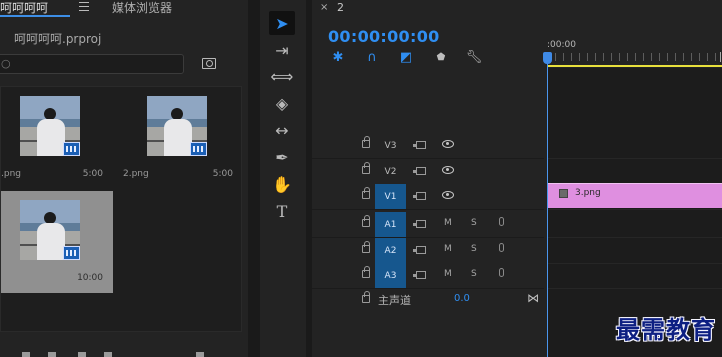 The width and height of the screenshot is (722, 357). I want to click on timeline-clip-name: 3.png, so click(588, 193).